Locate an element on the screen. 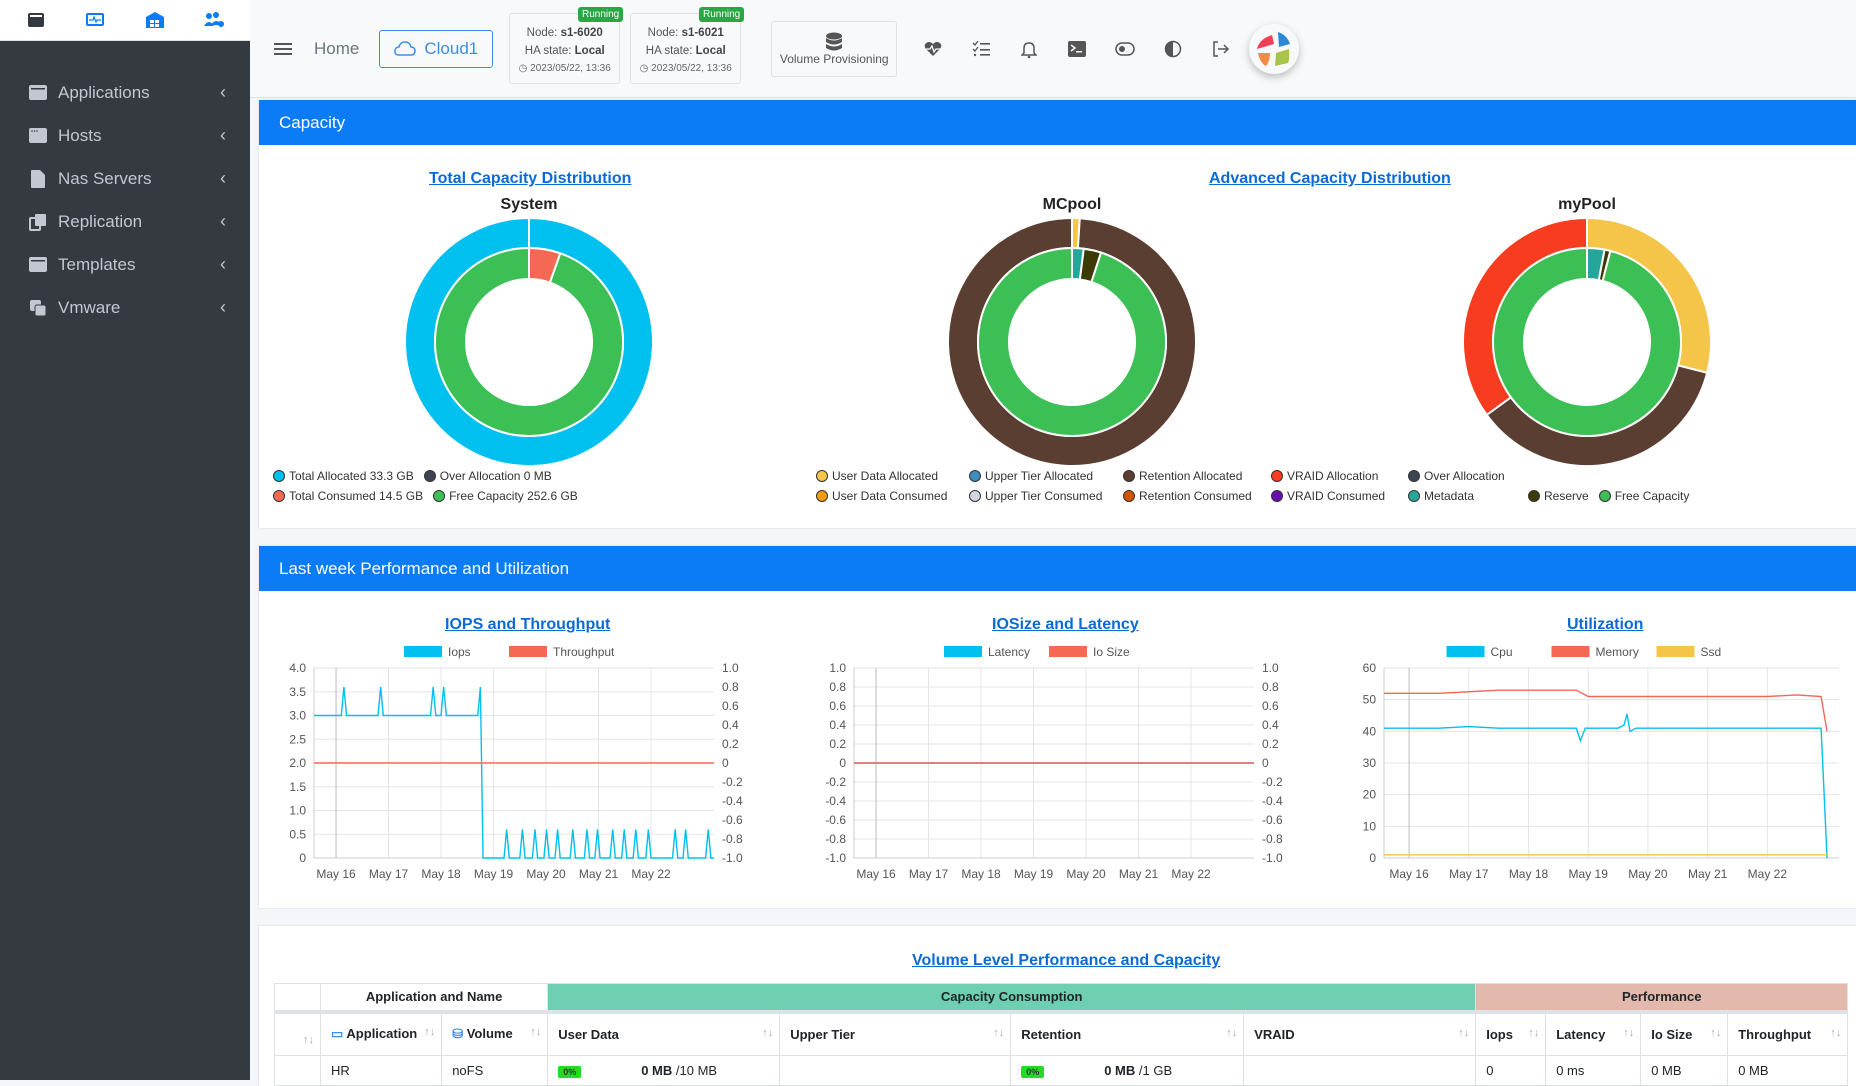 Image resolution: width=1856 pixels, height=1086 pixels. legend-label: Memory is located at coordinates (1617, 652).